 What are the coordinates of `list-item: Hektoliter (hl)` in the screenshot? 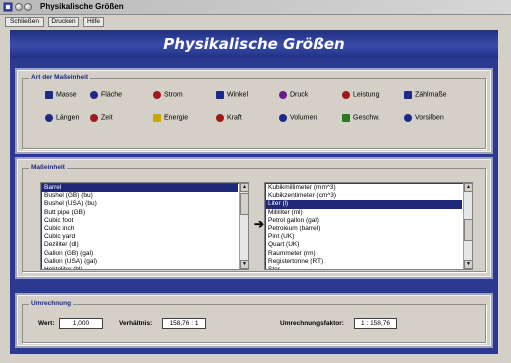 It's located at (140, 267).